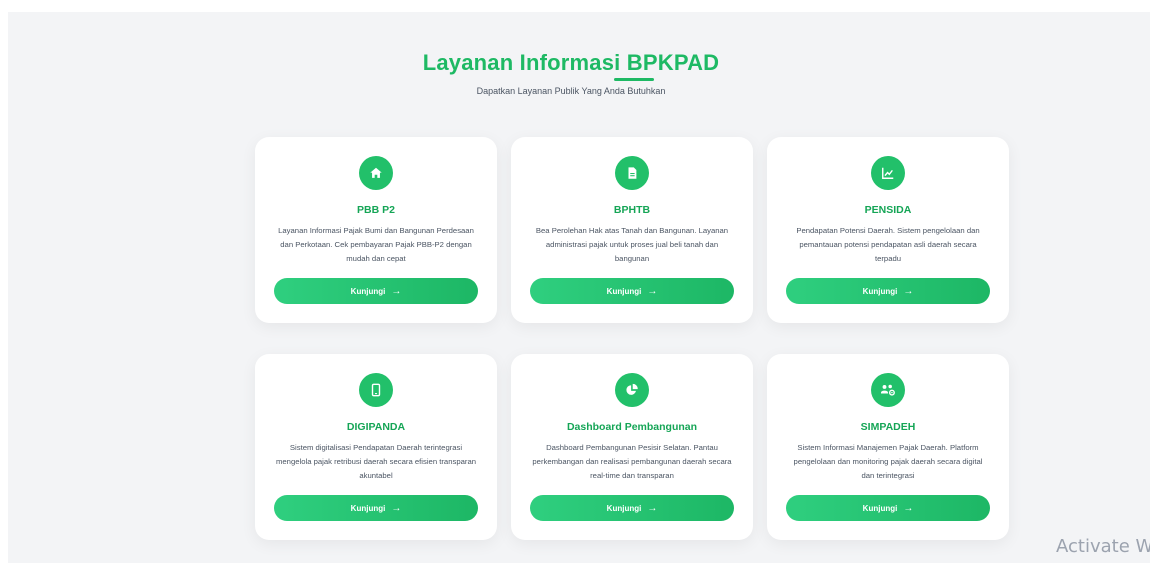 The height and width of the screenshot is (563, 1150). I want to click on page-title: Layanan Informasi BPKPAD, so click(571, 62).